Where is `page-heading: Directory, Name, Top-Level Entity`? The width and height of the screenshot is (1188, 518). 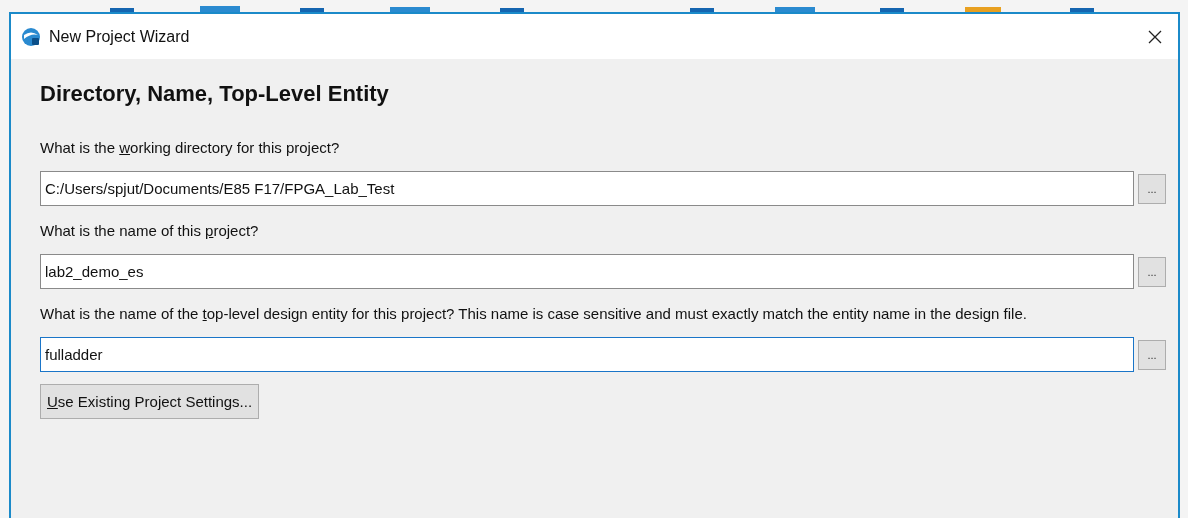 page-heading: Directory, Name, Top-Level Entity is located at coordinates (215, 94).